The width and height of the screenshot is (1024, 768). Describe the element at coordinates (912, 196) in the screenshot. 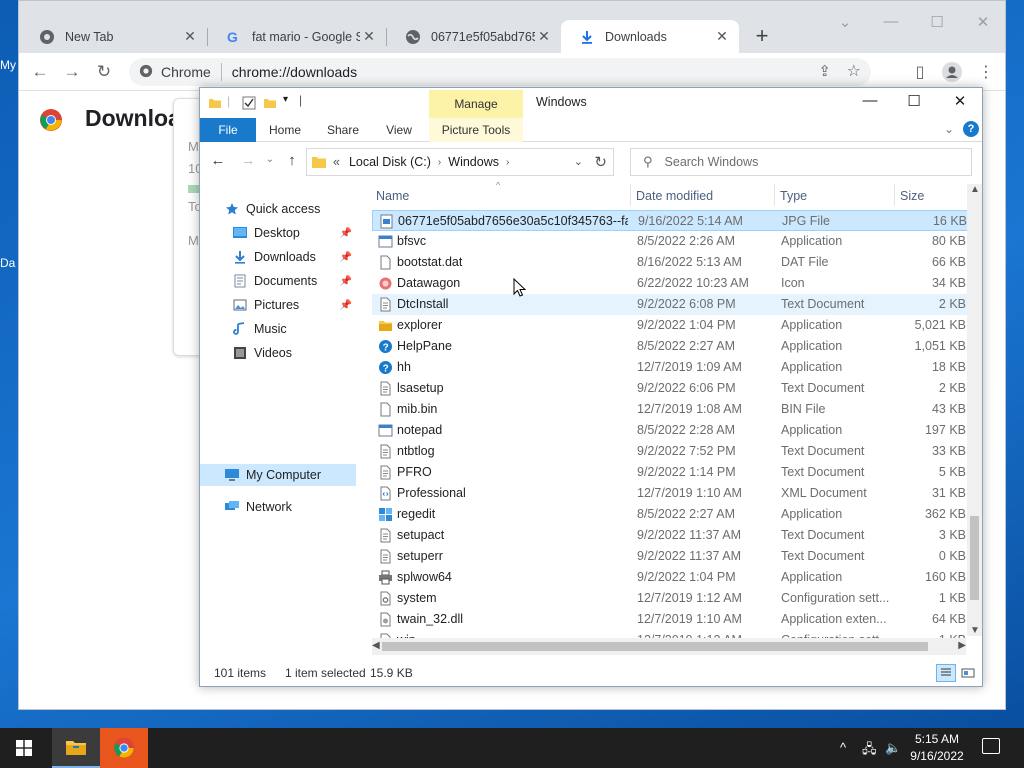

I see `column-header-size: Size` at that location.